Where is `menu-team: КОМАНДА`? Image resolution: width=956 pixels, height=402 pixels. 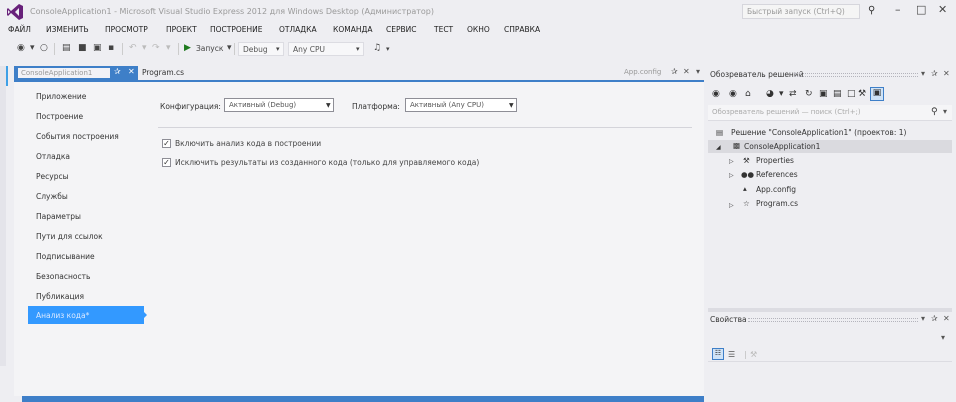 menu-team: КОМАНДА is located at coordinates (352, 29).